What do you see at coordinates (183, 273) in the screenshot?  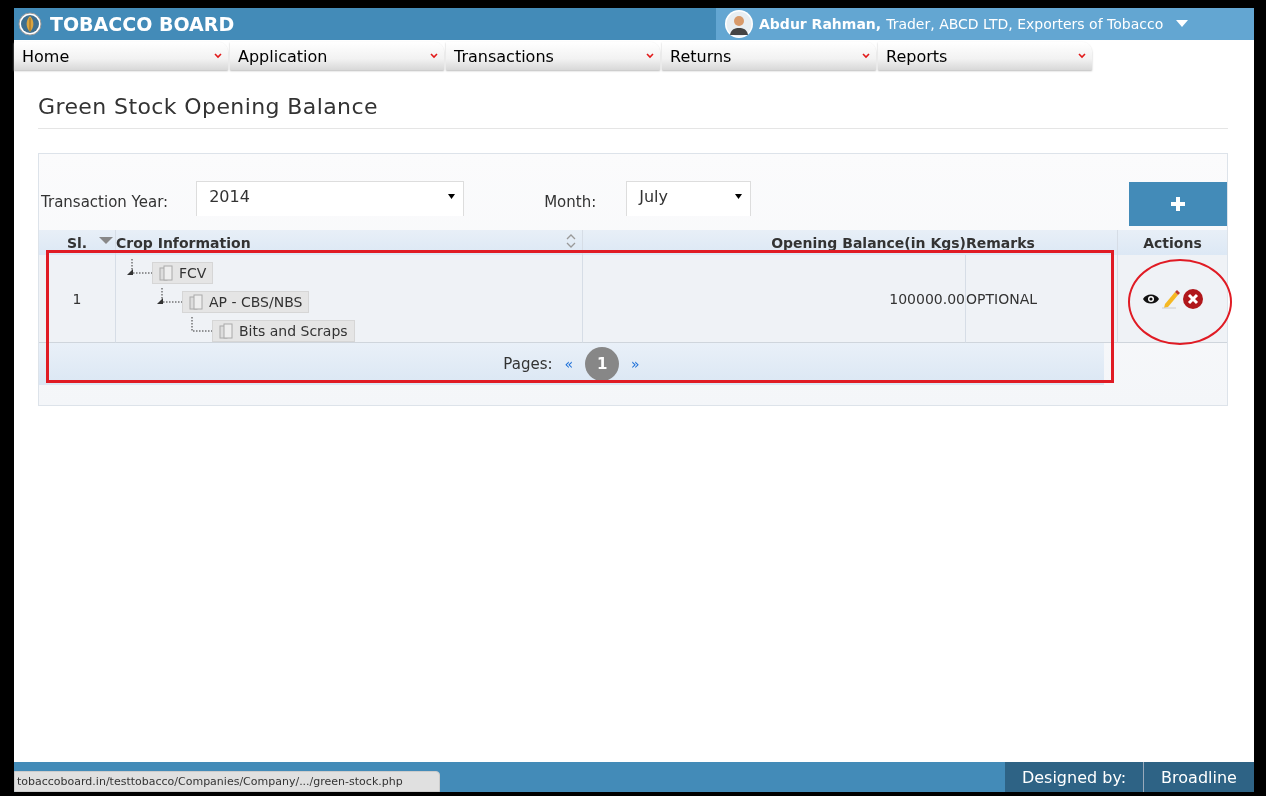 I see `tree-node: FCV` at bounding box center [183, 273].